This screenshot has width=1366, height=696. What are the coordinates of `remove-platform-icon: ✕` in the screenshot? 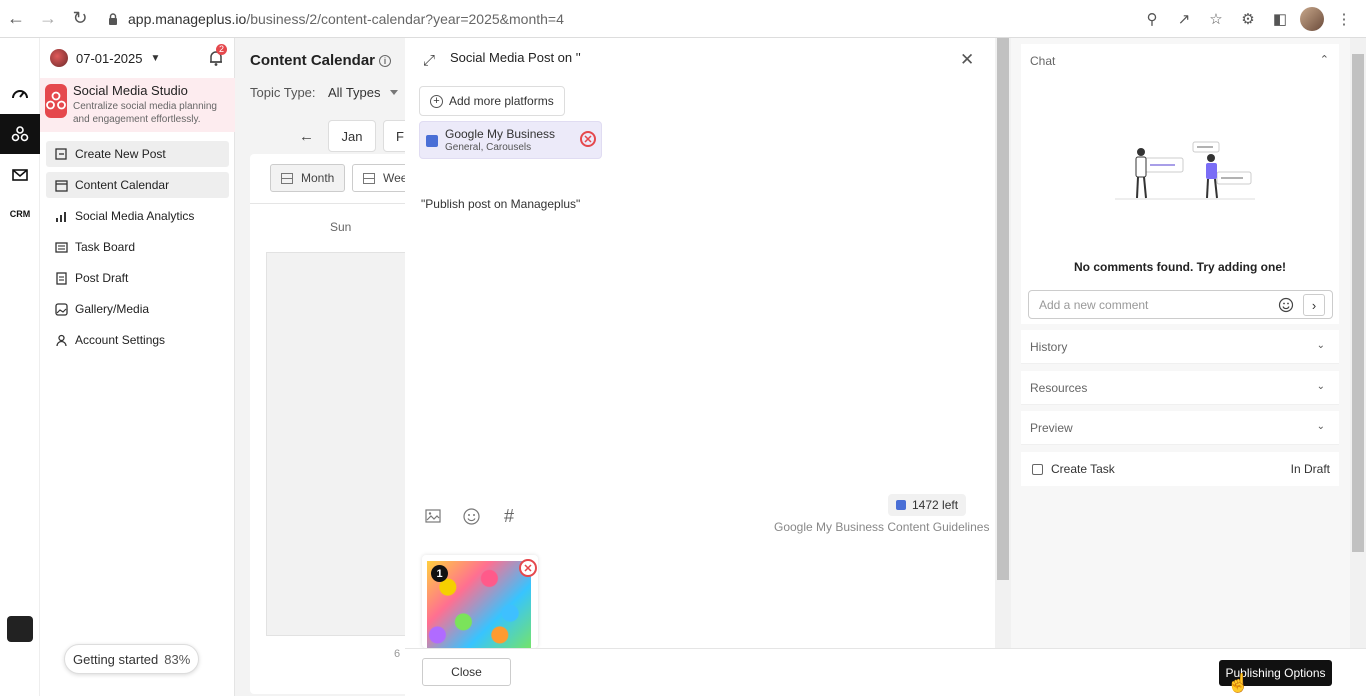 It's located at (588, 139).